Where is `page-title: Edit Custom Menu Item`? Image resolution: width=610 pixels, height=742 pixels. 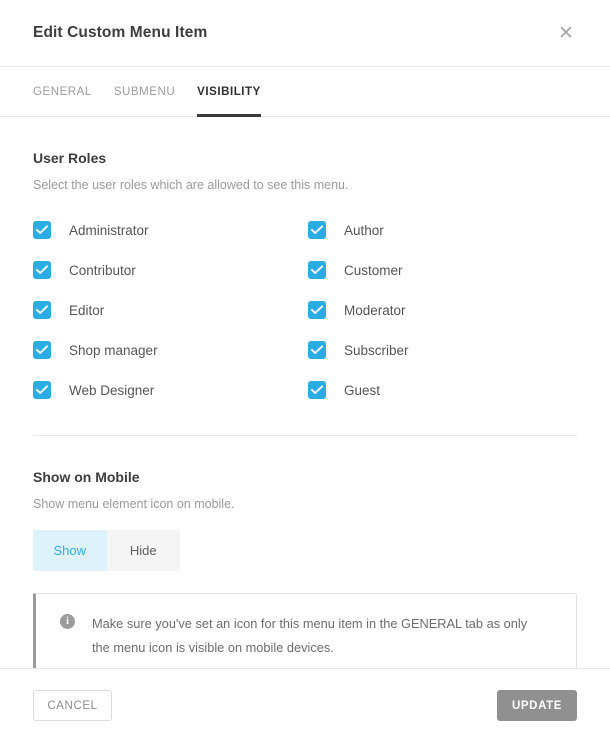 page-title: Edit Custom Menu Item is located at coordinates (120, 32).